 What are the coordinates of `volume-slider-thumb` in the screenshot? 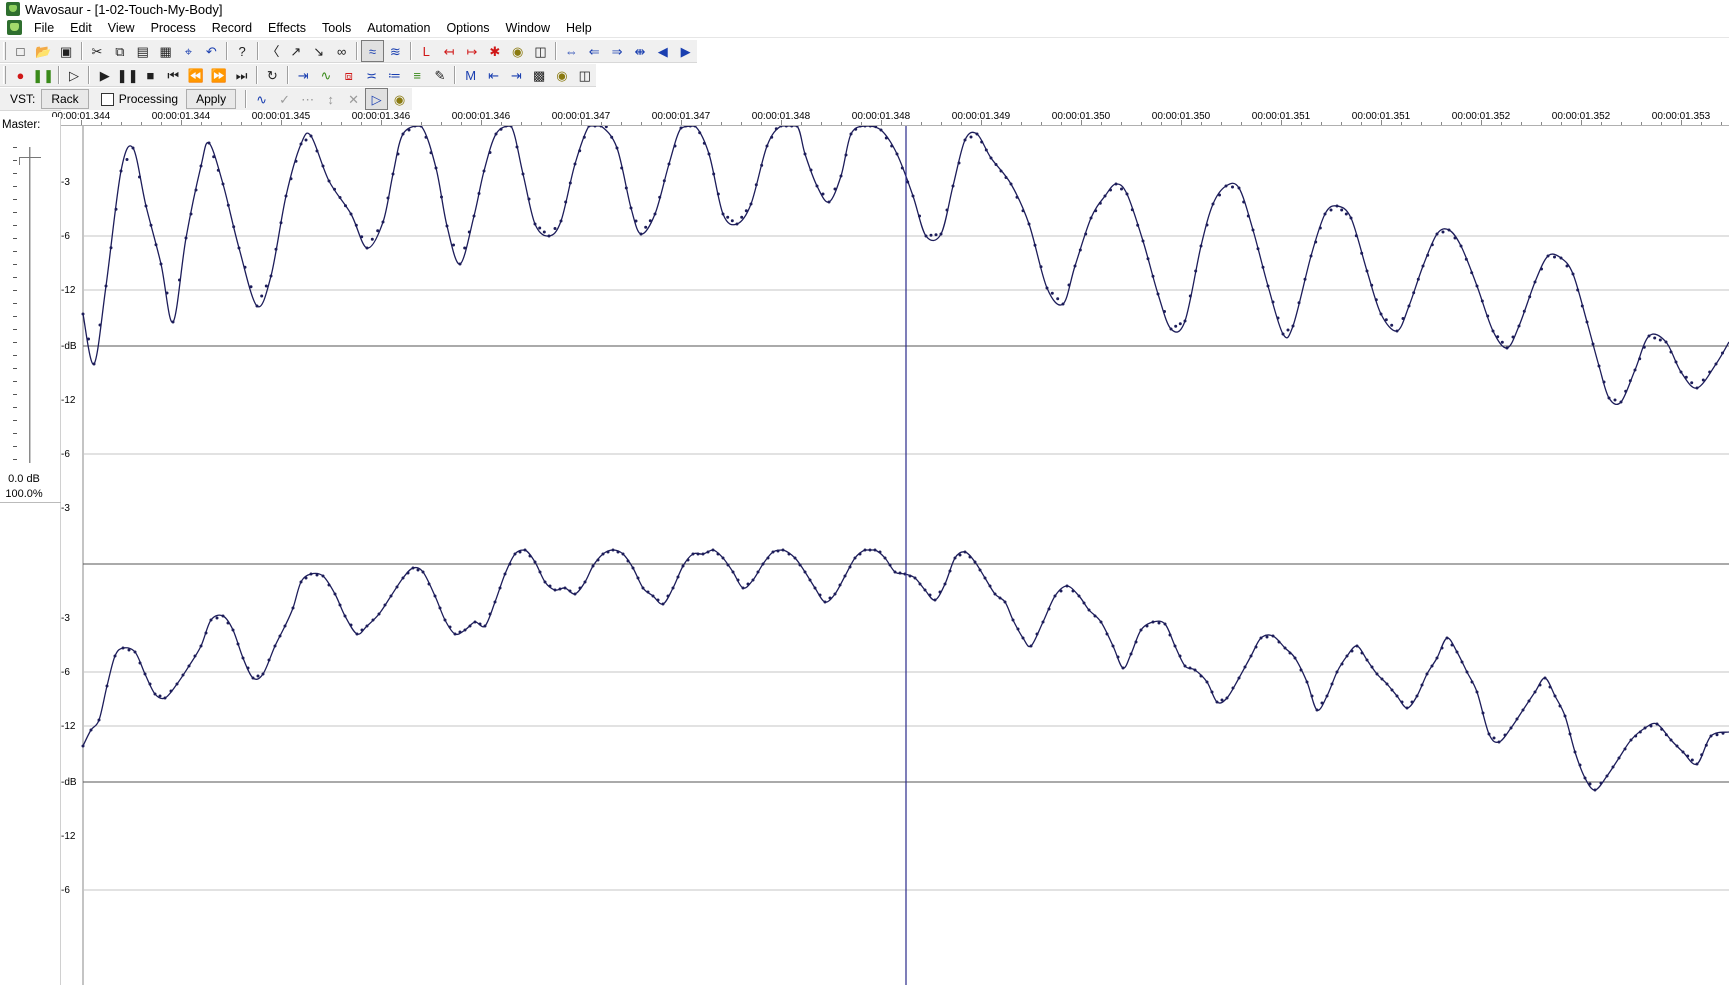 It's located at (30, 161).